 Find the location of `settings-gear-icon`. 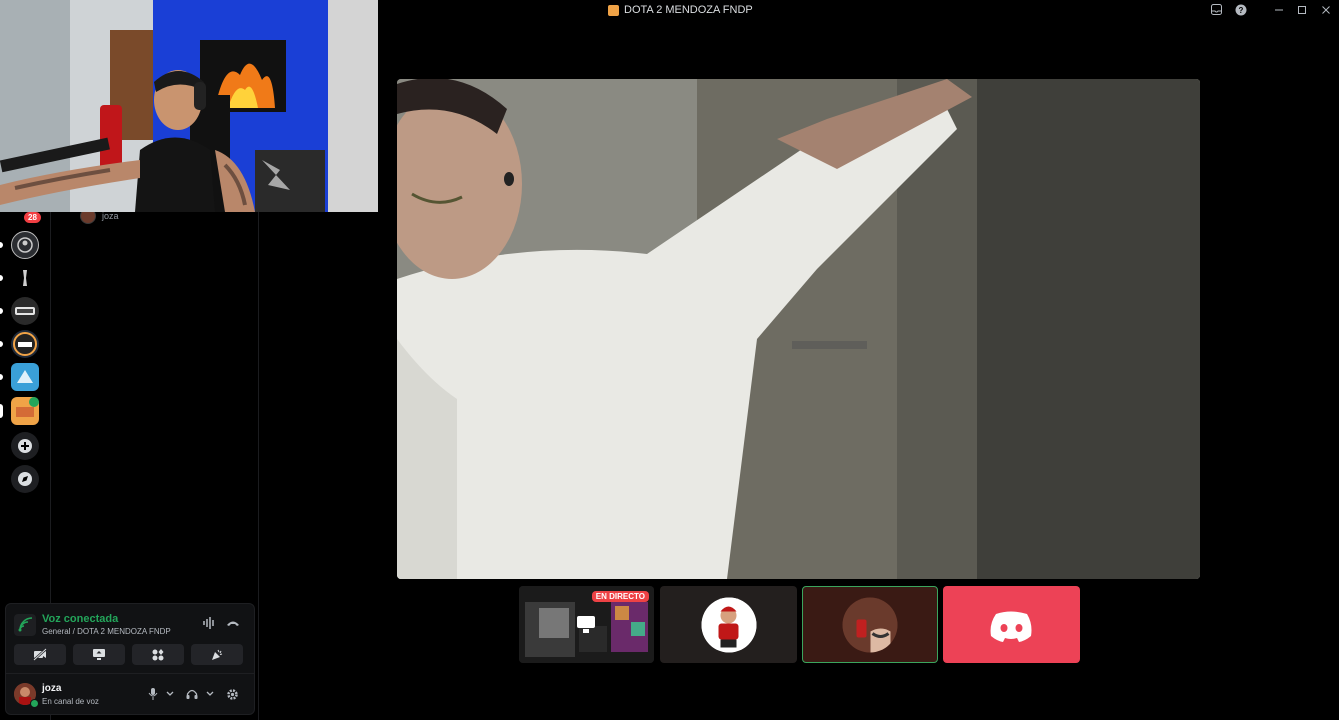

settings-gear-icon is located at coordinates (232, 696).